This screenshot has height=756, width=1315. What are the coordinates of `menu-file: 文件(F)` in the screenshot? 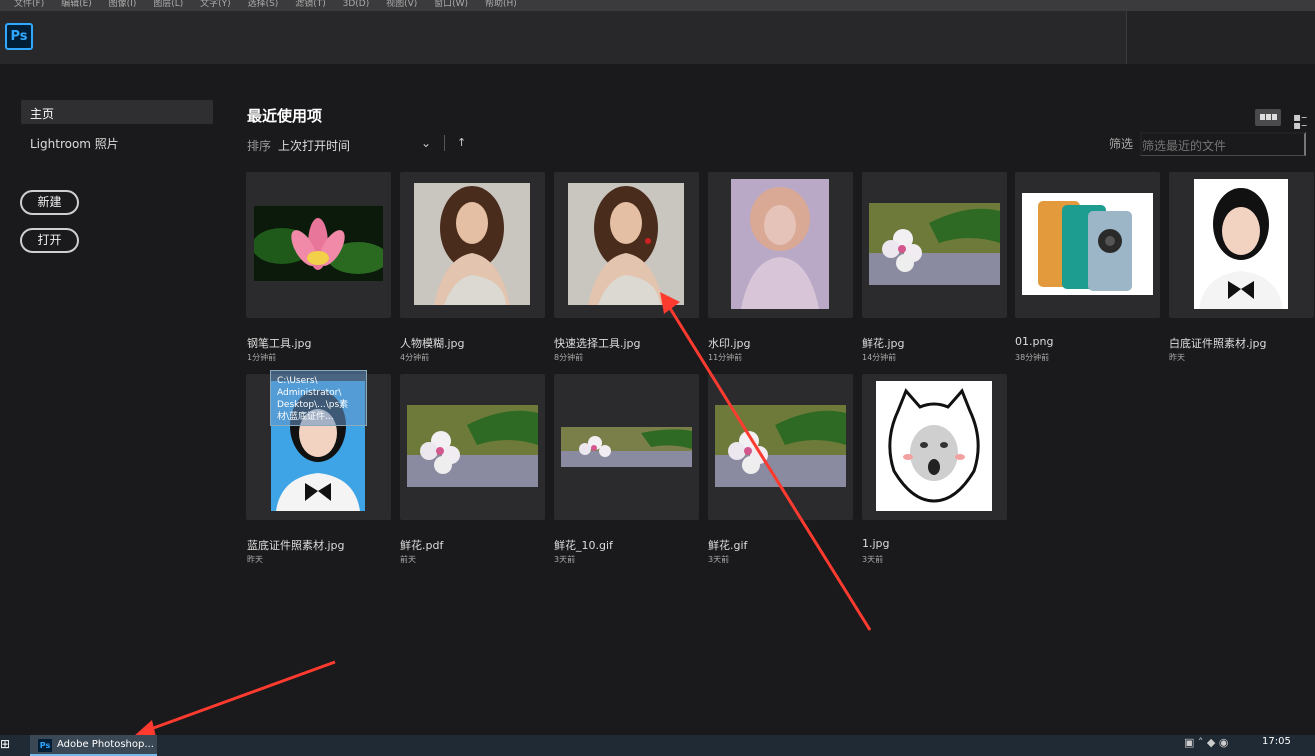 It's located at (29, 4).